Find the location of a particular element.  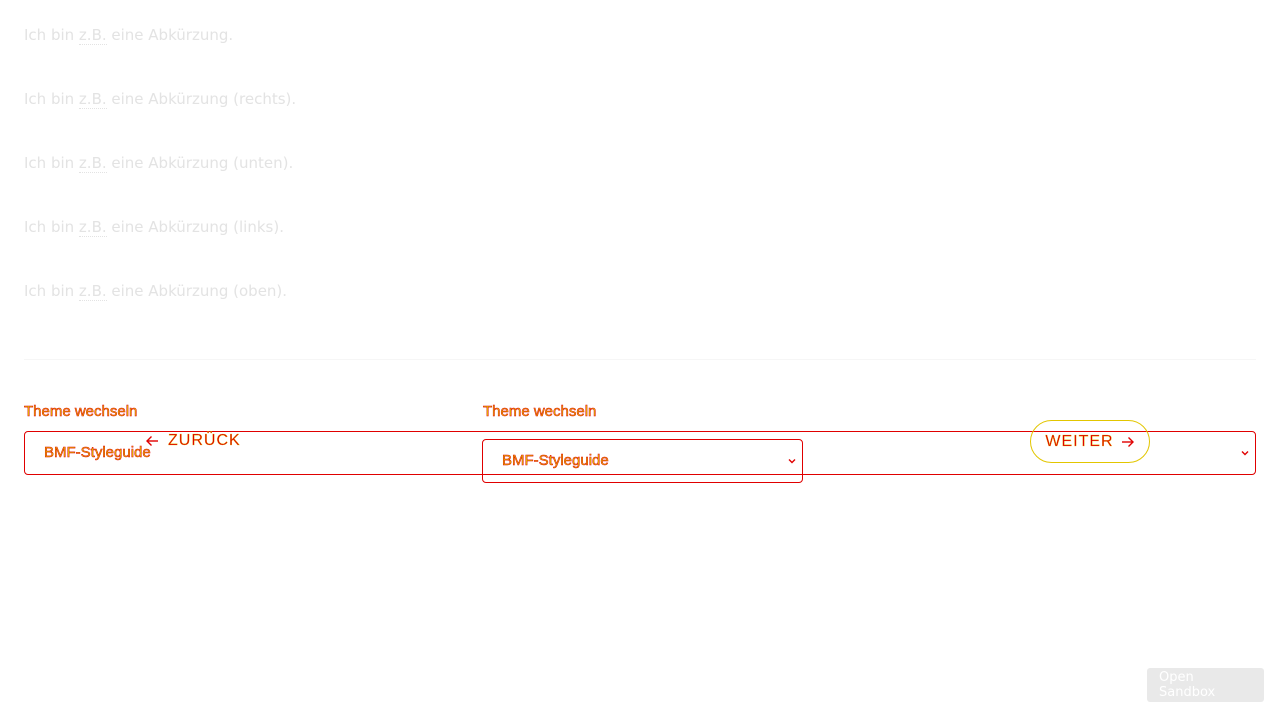

theme-switch-label-secondary: Theme wechseln is located at coordinates (540, 412).